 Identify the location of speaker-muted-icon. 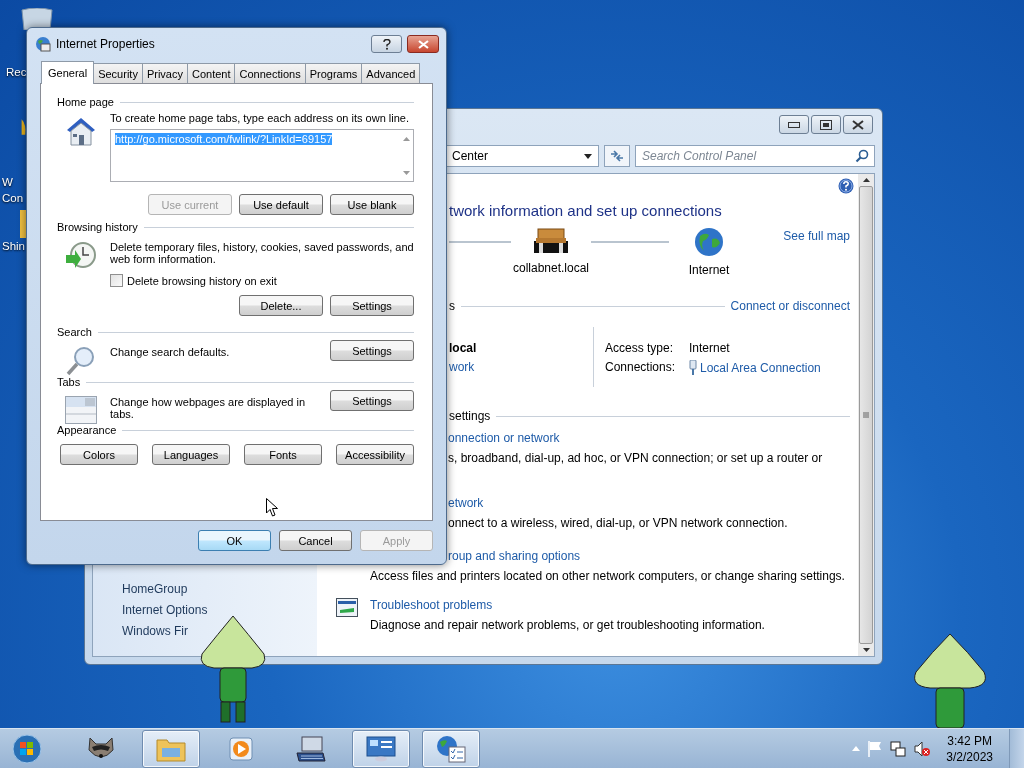
(922, 748).